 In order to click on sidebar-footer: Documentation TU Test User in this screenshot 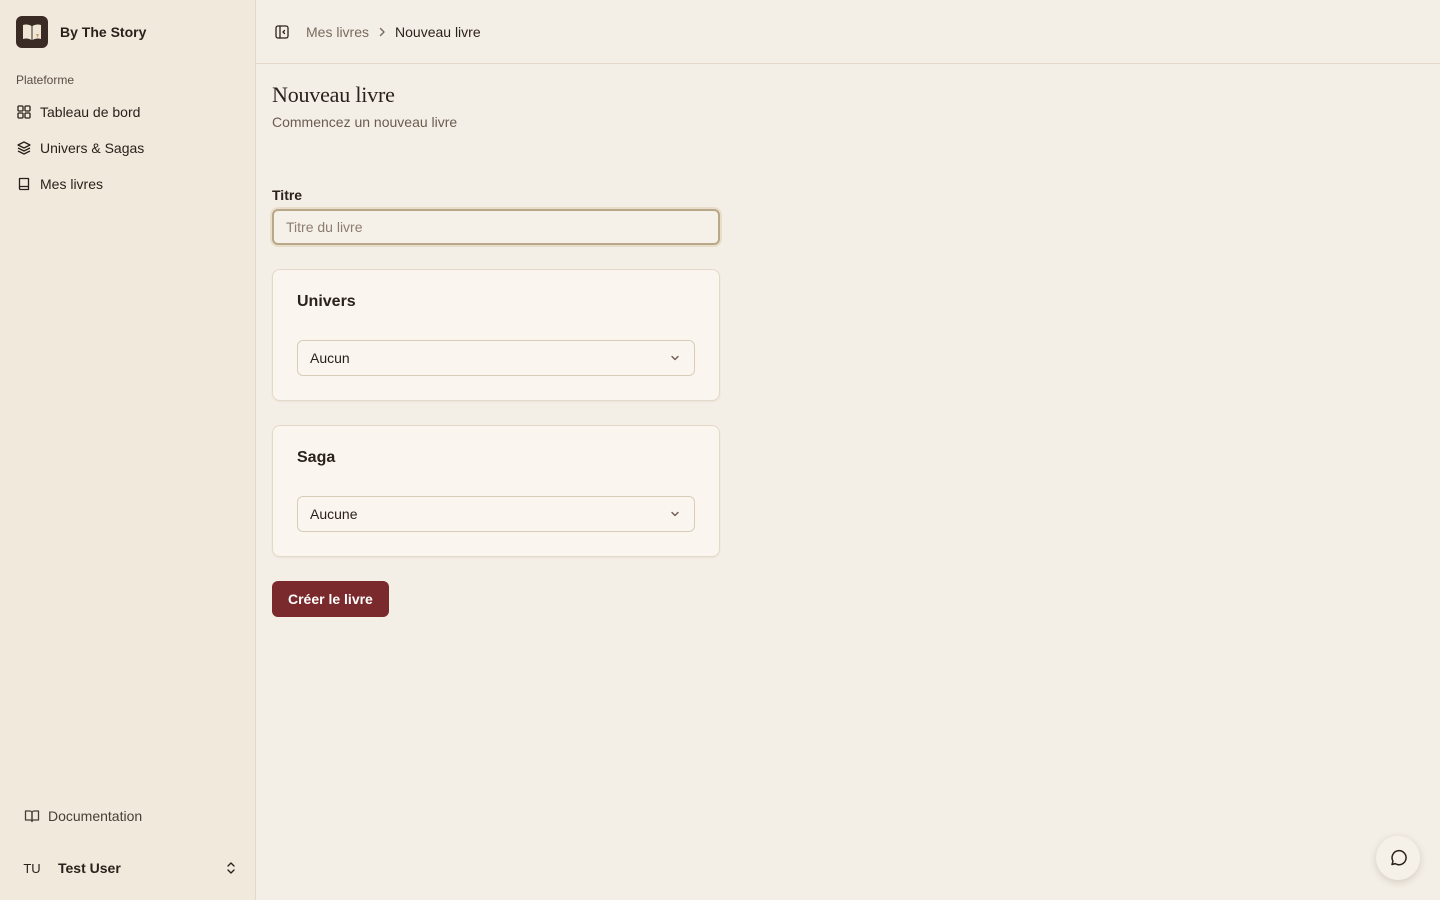, I will do `click(127, 850)`.